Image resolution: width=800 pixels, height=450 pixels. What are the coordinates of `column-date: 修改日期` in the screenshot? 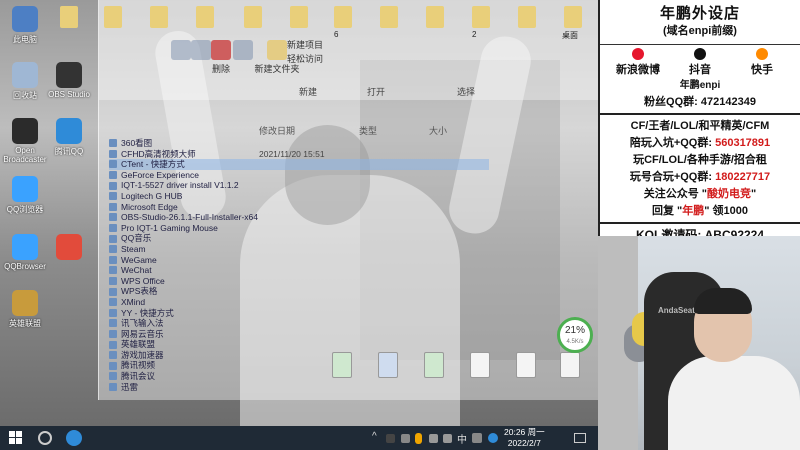 It's located at (277, 130).